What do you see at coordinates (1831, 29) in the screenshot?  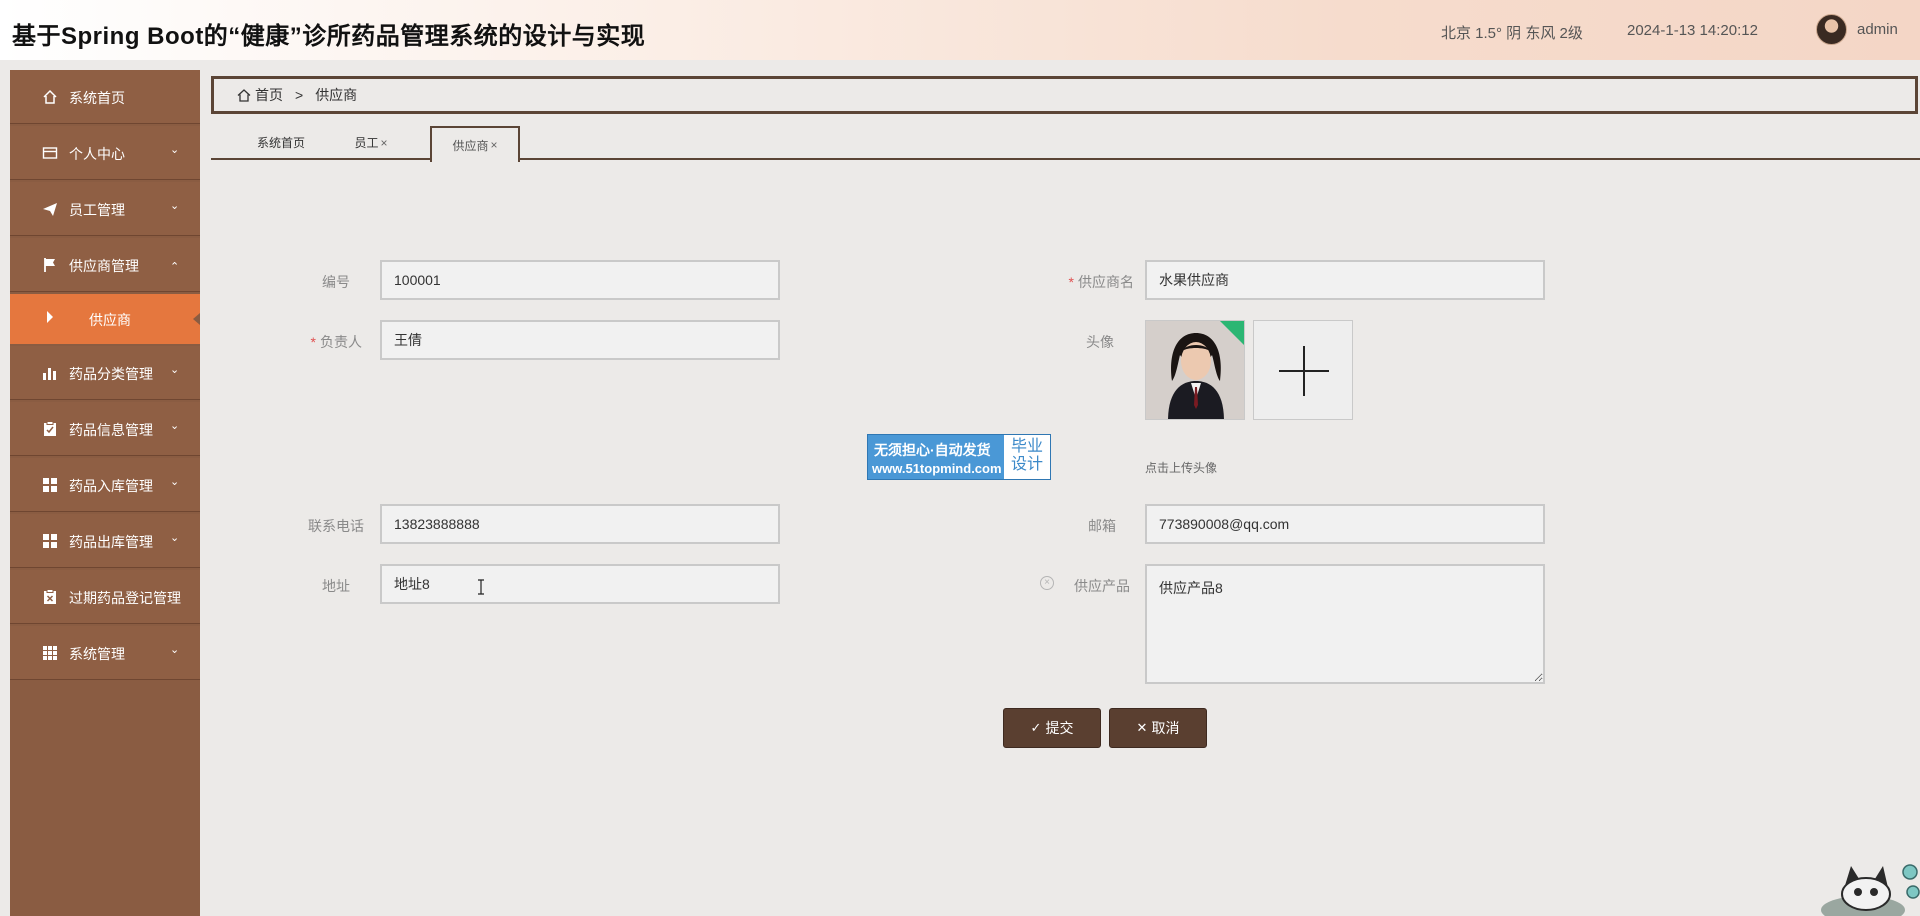 I see `user-avatar` at bounding box center [1831, 29].